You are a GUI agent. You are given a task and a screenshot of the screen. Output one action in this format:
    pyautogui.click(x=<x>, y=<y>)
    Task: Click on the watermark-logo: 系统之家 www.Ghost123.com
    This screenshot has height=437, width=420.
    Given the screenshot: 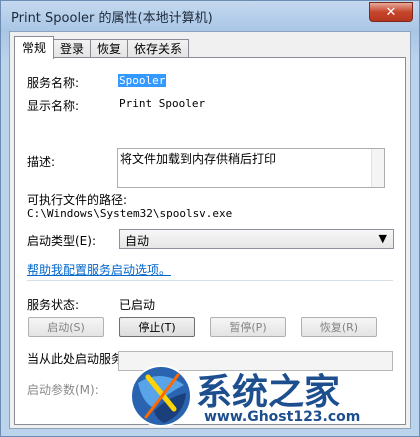 What is the action you would take?
    pyautogui.click(x=271, y=396)
    